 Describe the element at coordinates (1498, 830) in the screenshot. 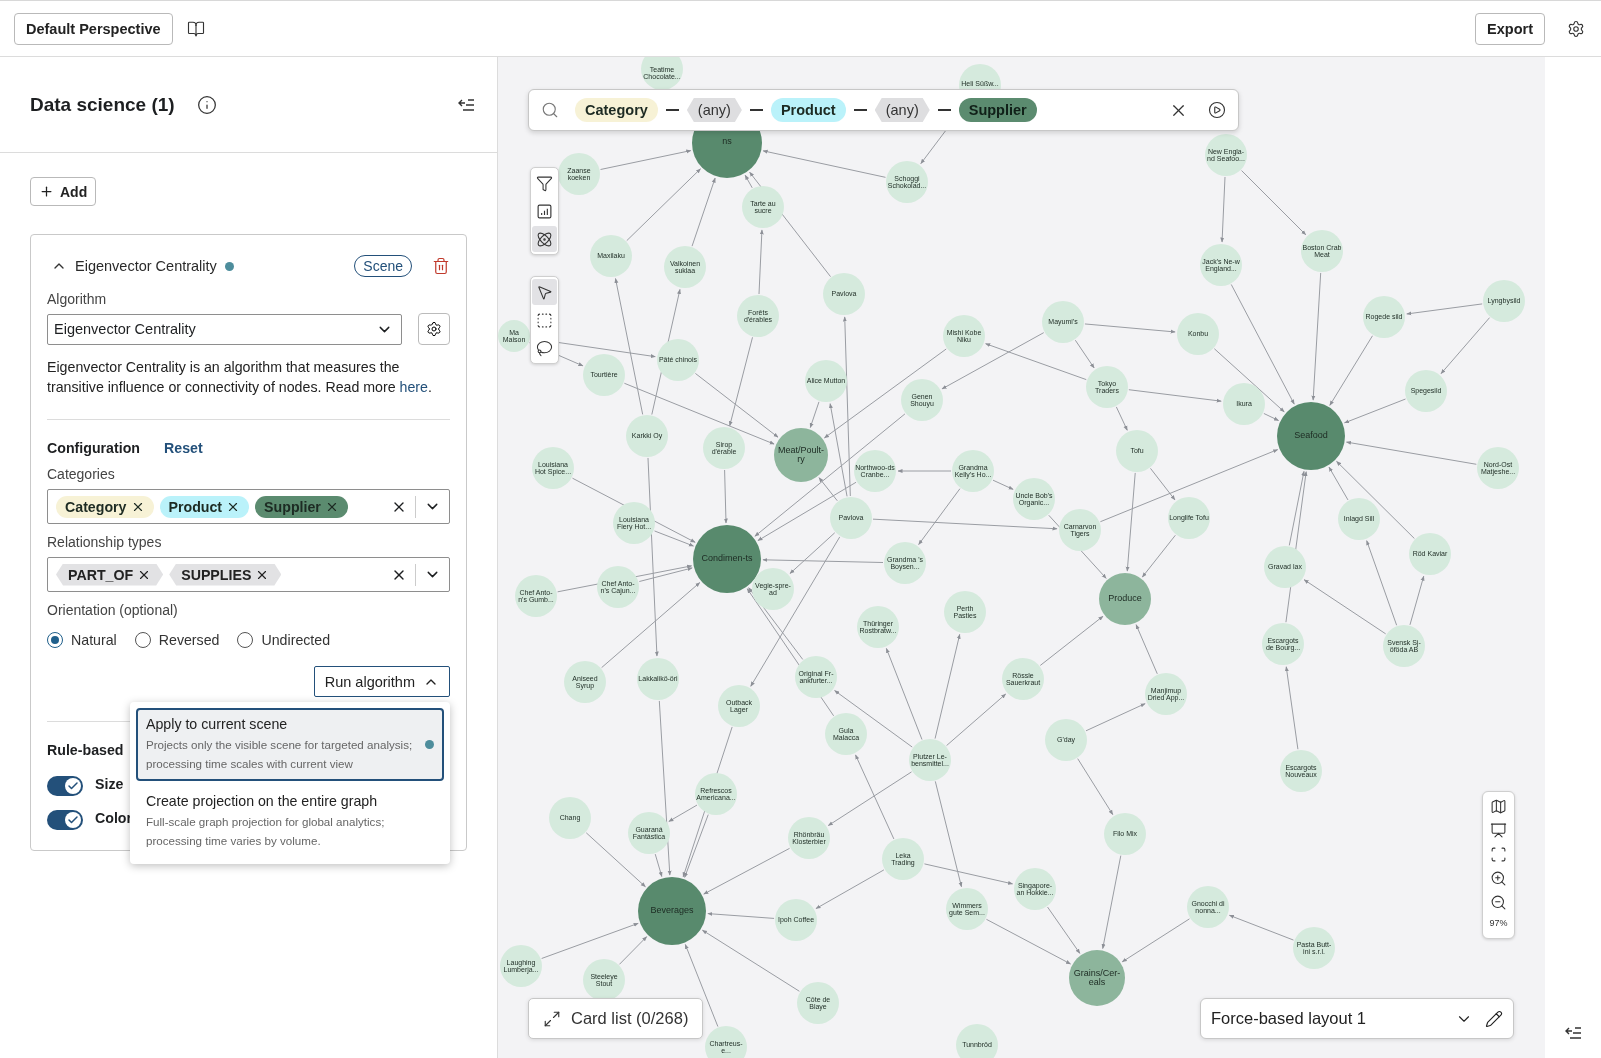

I see `presentation-icon` at that location.